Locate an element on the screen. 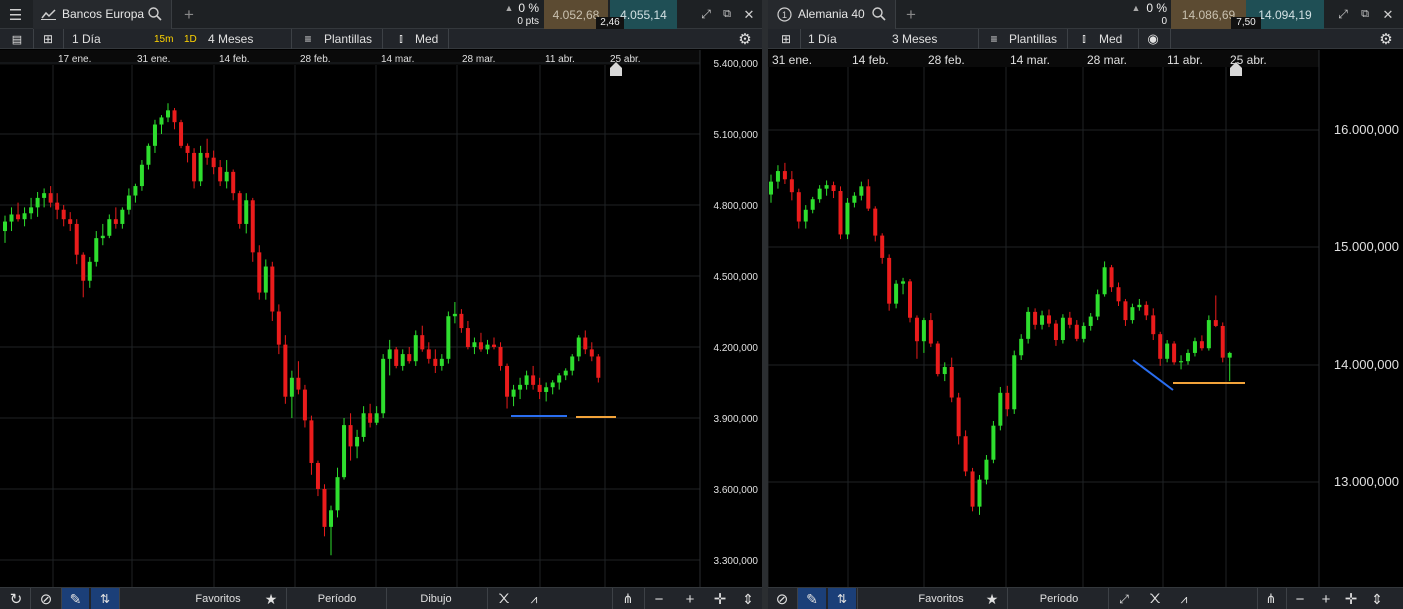 The height and width of the screenshot is (609, 1403). x-tick-label: 28 mar. is located at coordinates (478, 59).